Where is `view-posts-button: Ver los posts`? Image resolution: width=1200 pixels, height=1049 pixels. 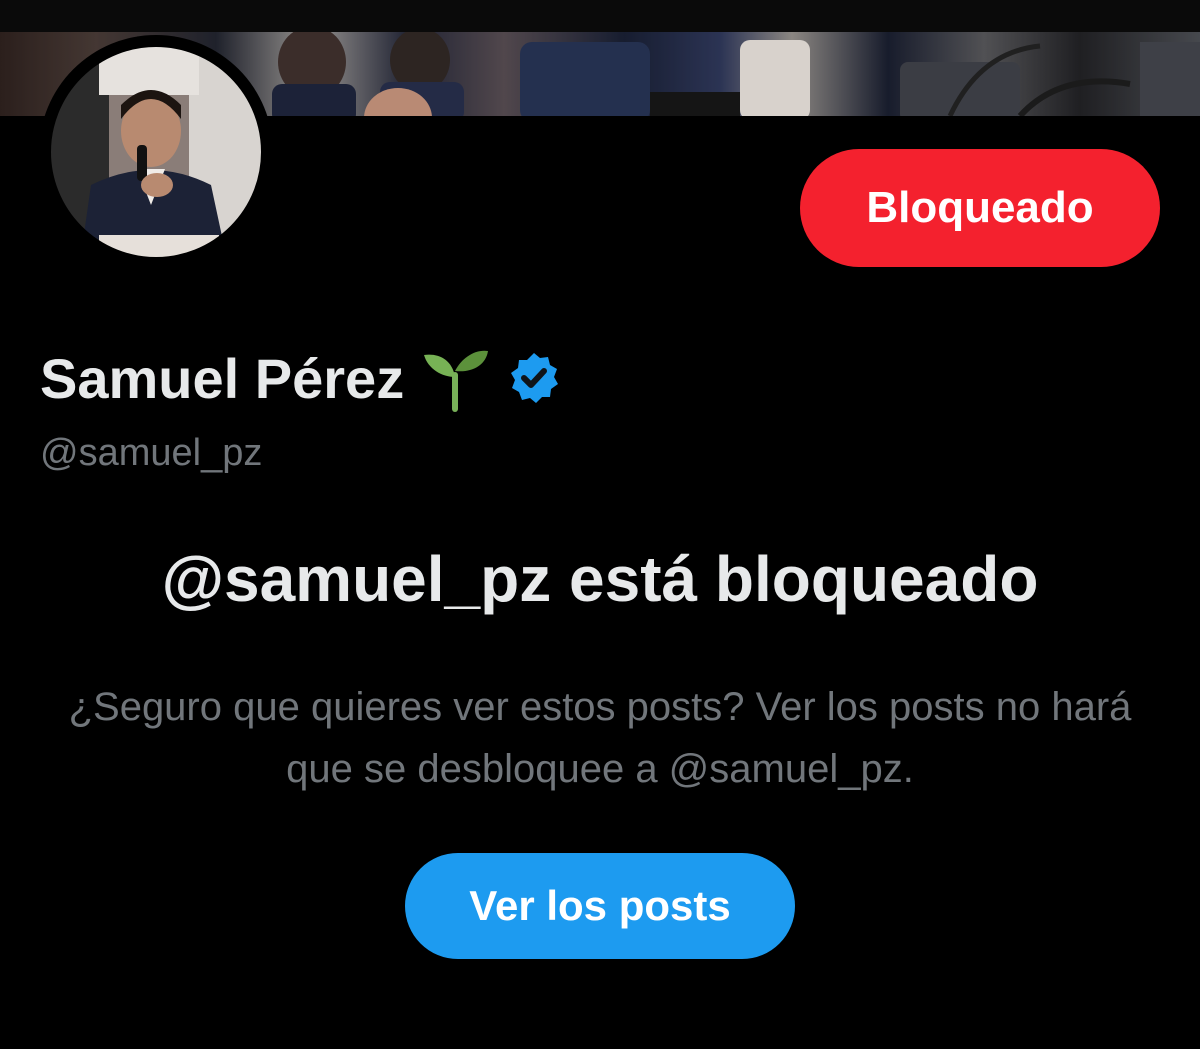
view-posts-button: Ver los posts is located at coordinates (600, 906).